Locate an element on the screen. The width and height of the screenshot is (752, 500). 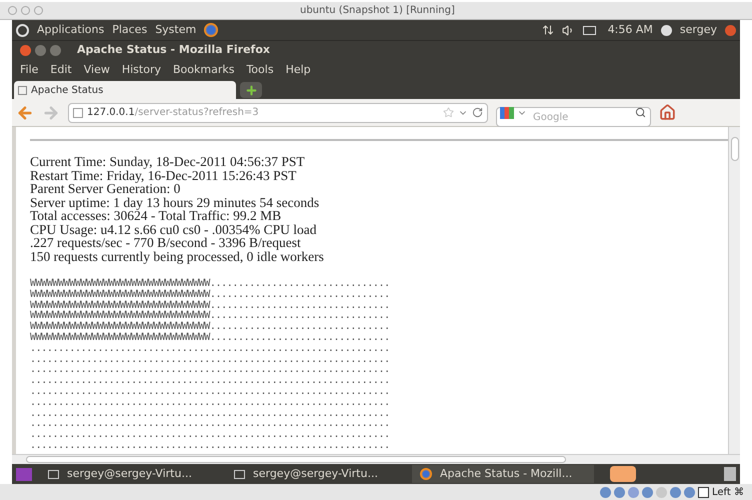
search-engine-icon is located at coordinates (507, 112).